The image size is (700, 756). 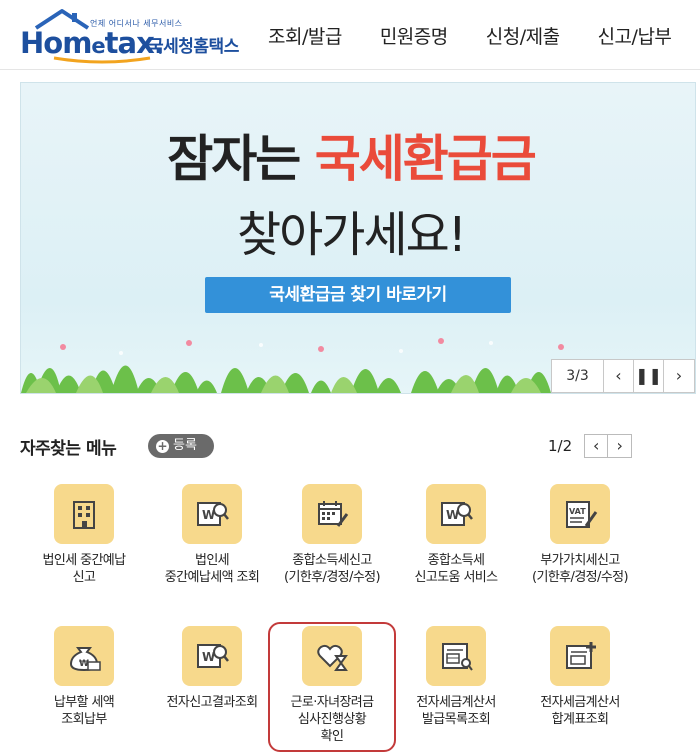 I want to click on menu-label-line: 합계표조회, so click(x=580, y=719).